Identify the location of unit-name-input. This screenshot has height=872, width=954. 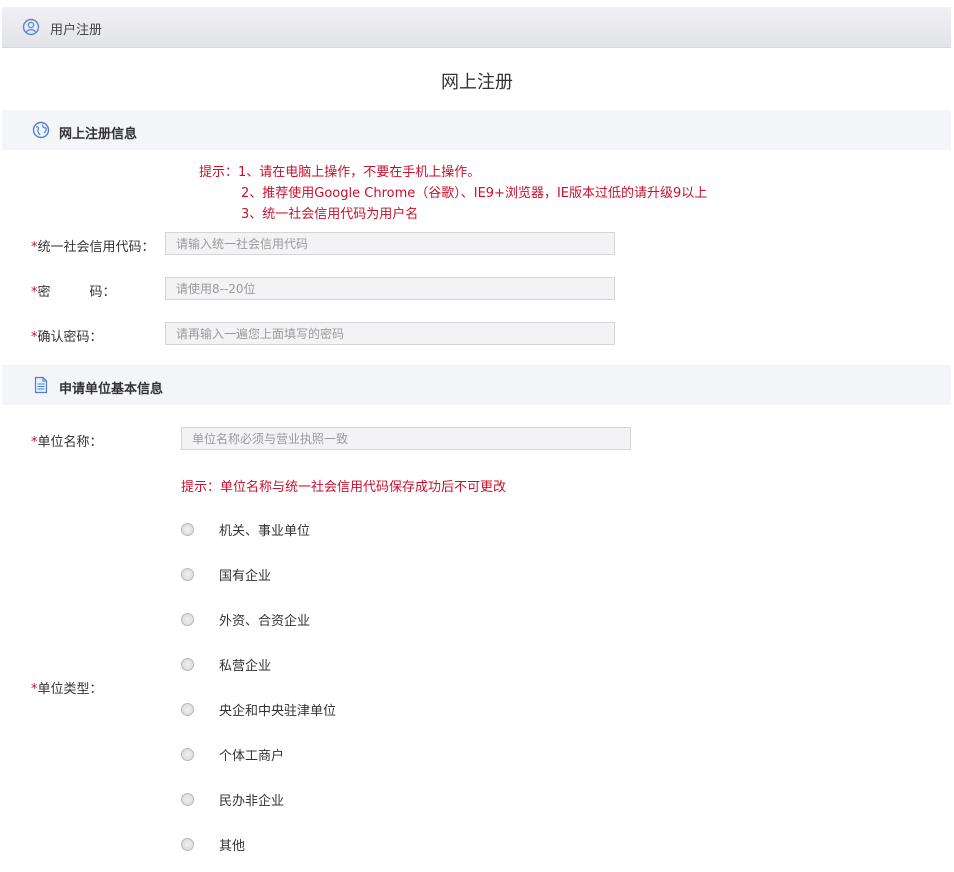
(406, 438).